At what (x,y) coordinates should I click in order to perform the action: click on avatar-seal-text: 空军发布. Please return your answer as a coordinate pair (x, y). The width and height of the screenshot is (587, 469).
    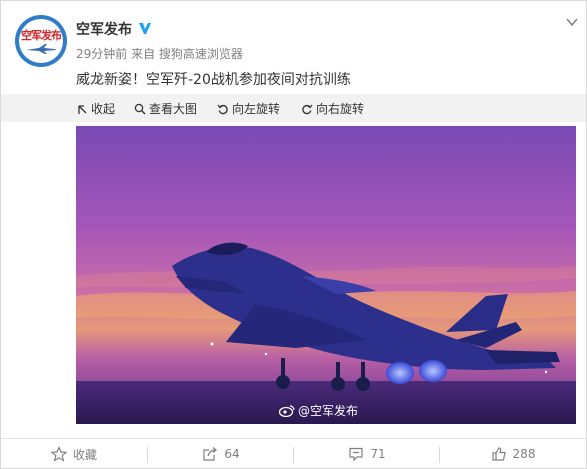
    Looking at the image, I should click on (41, 35).